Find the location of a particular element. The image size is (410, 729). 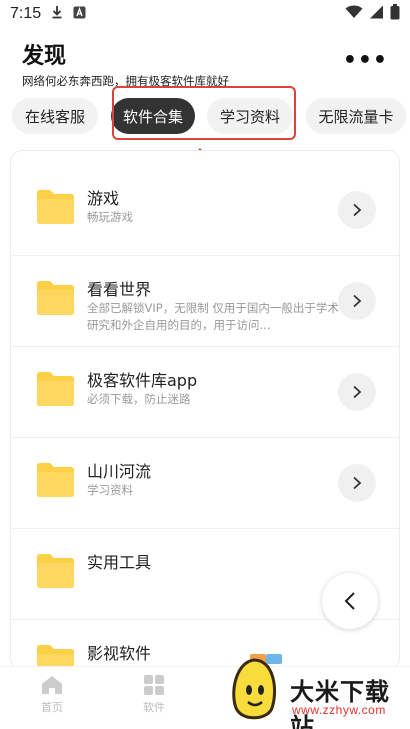

tab-unlimited-data-card: 无限流量卡 is located at coordinates (356, 116).